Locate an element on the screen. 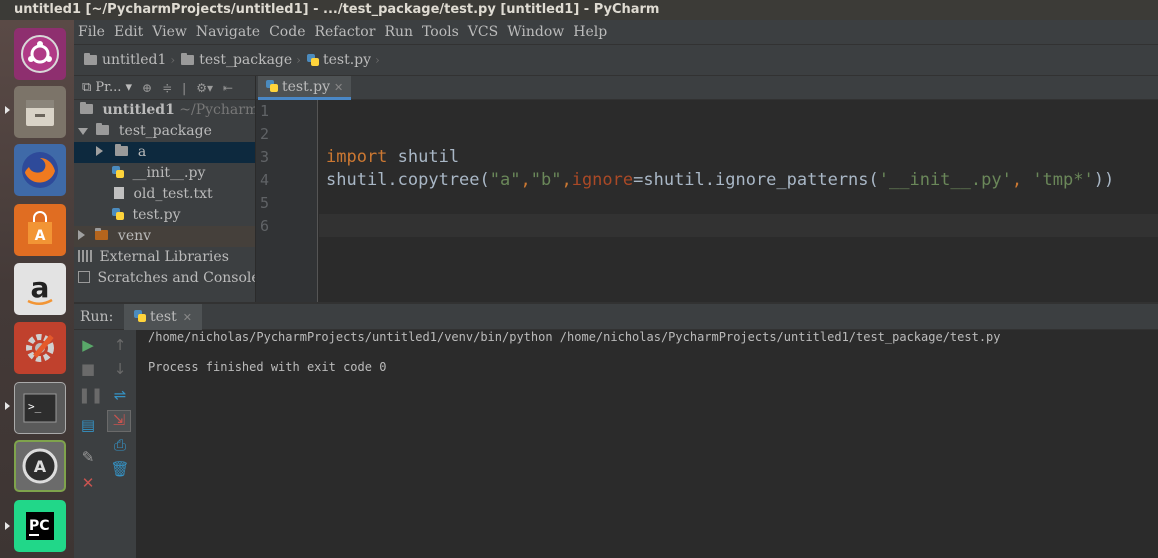 This screenshot has width=1158, height=558. svg-text: PC is located at coordinates (39, 526).